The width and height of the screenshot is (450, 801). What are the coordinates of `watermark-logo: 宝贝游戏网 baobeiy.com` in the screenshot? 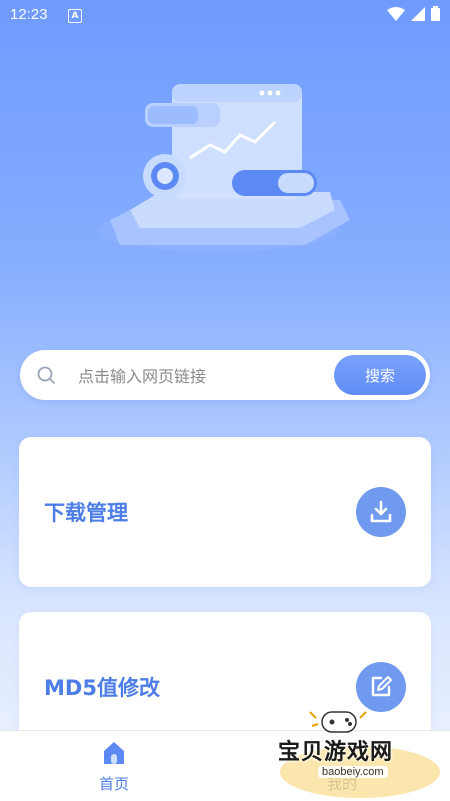 It's located at (360, 750).